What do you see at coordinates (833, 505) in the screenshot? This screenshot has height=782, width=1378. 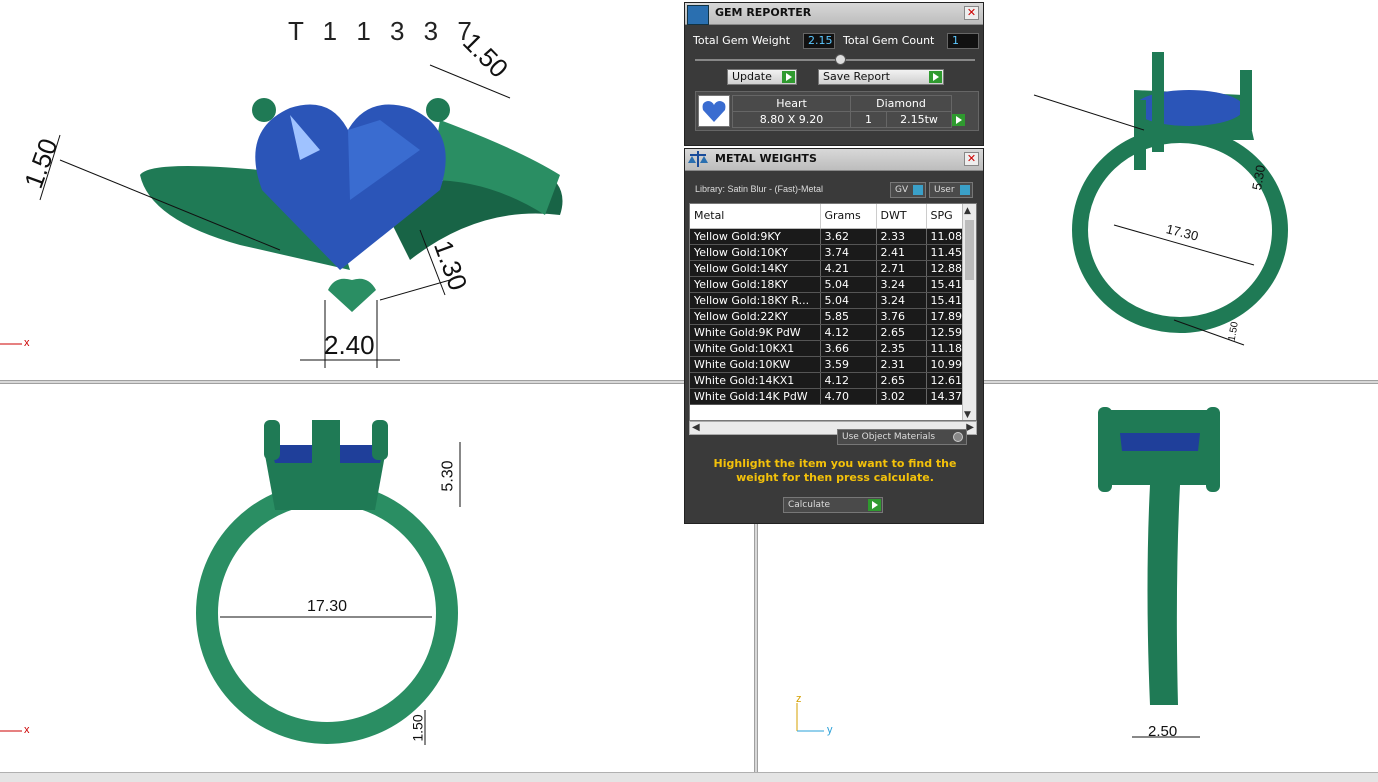 I see `calculate-button: Calculate` at bounding box center [833, 505].